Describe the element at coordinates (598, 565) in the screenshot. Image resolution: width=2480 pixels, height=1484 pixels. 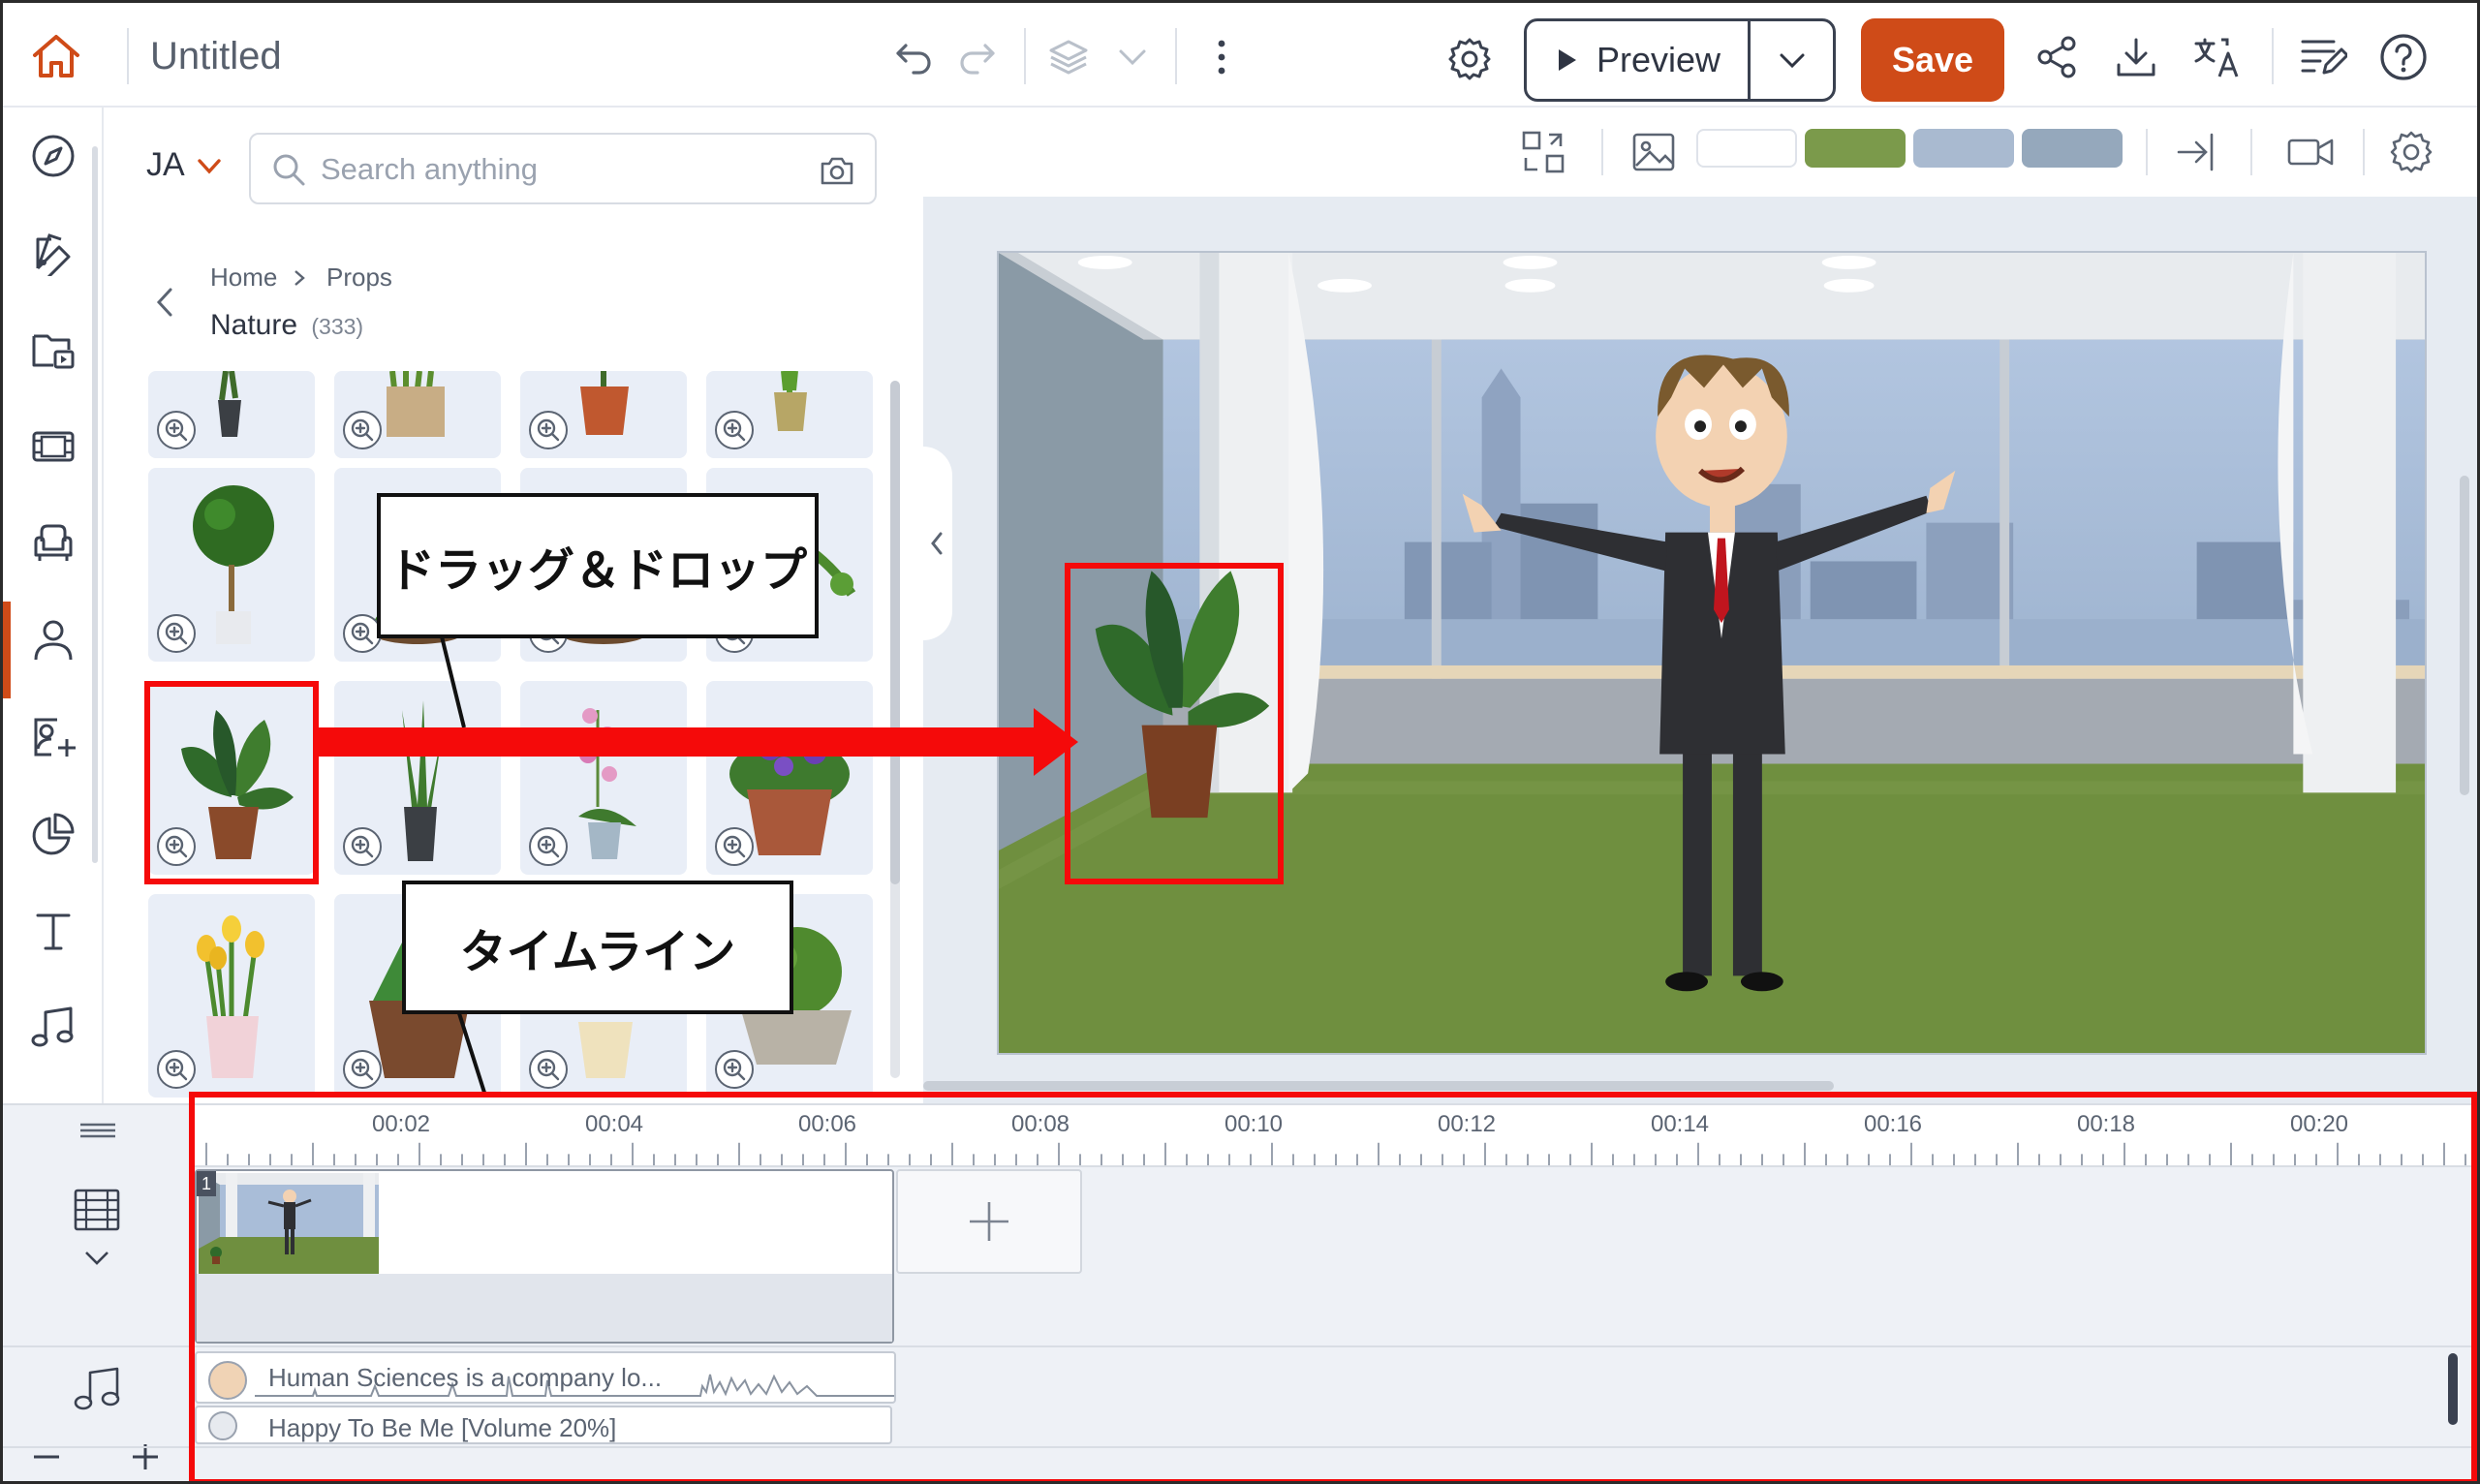
I see `drag-drop-callout: ドラッグ＆ドロップ` at that location.